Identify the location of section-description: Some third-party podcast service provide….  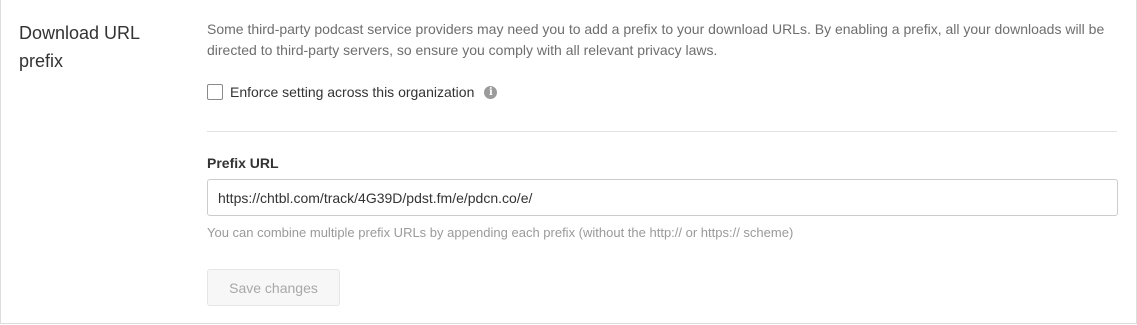
(656, 39).